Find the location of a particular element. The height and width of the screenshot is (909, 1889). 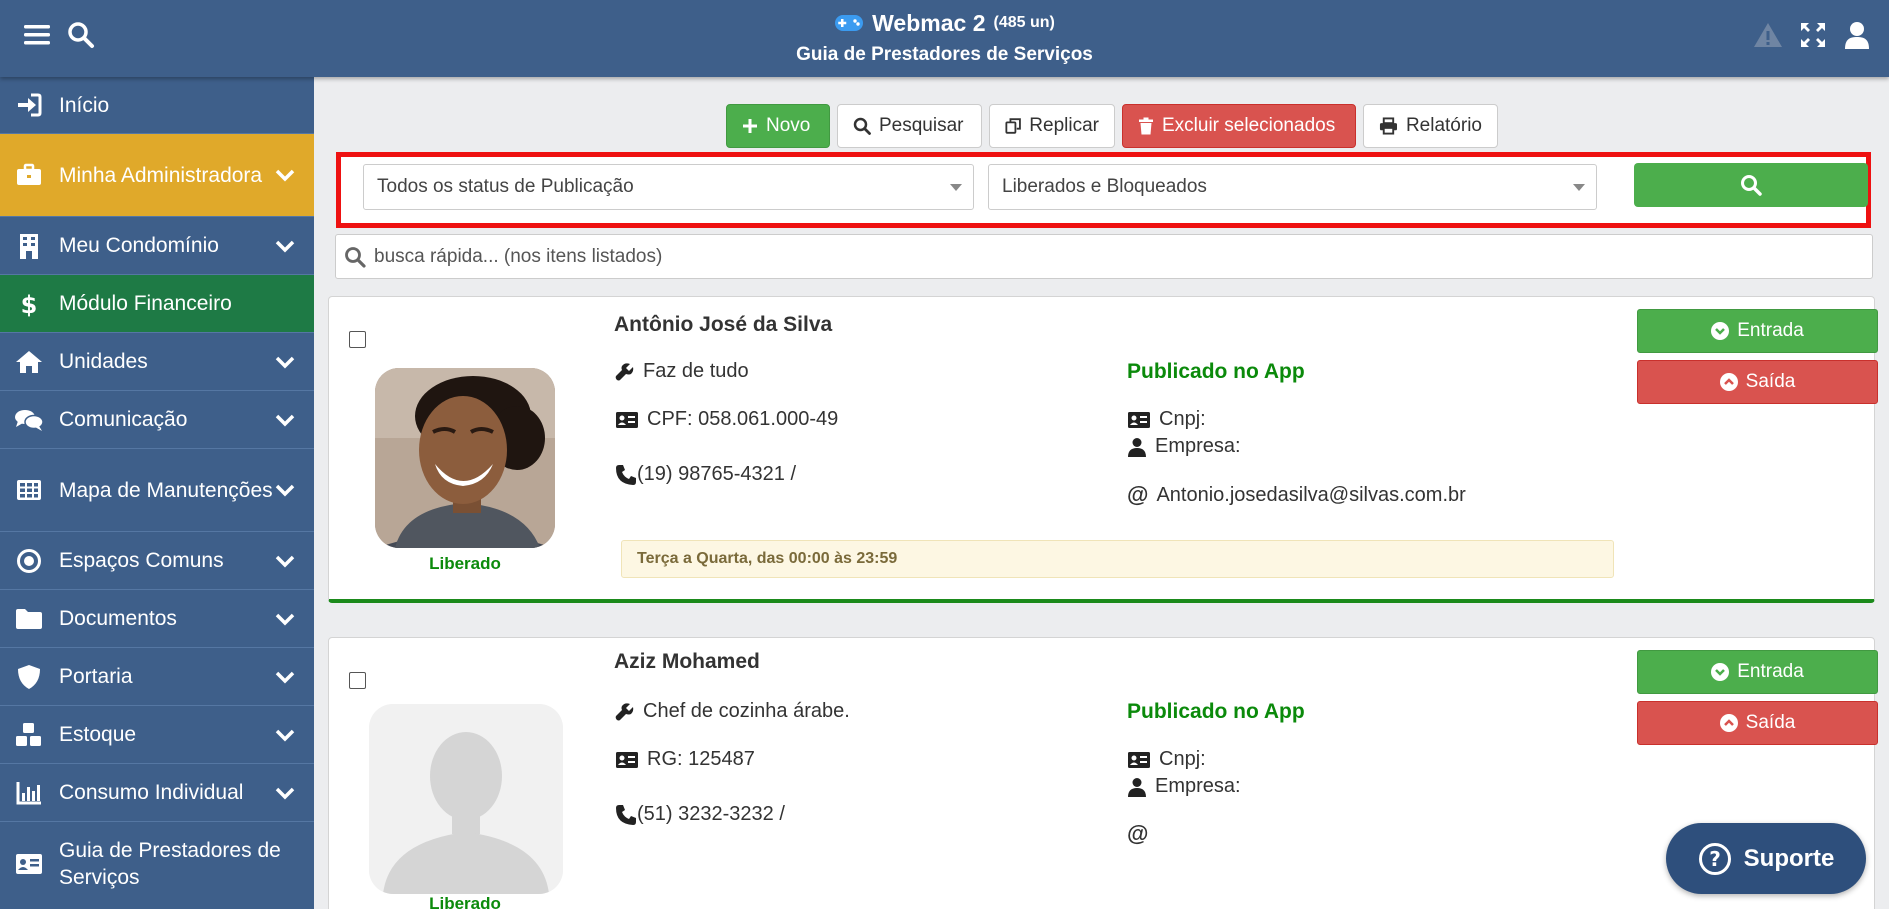

copy-icon is located at coordinates (1013, 126).